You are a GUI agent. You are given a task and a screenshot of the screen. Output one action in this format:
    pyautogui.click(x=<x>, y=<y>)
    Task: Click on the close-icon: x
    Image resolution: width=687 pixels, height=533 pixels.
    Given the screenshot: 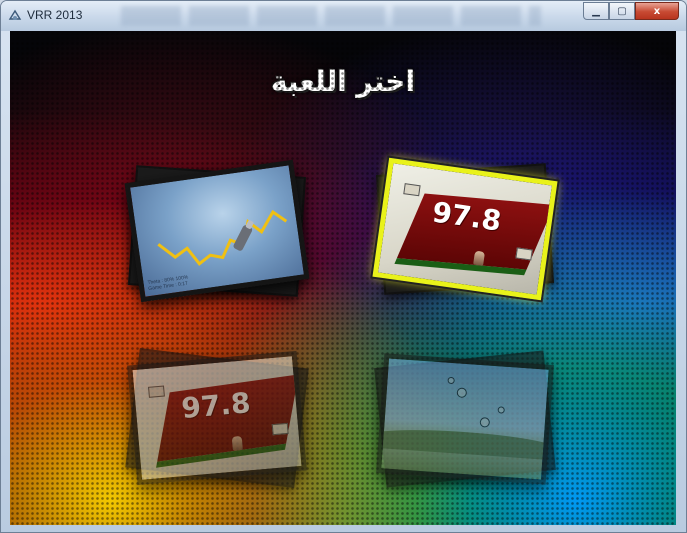 What is the action you would take?
    pyautogui.click(x=657, y=11)
    